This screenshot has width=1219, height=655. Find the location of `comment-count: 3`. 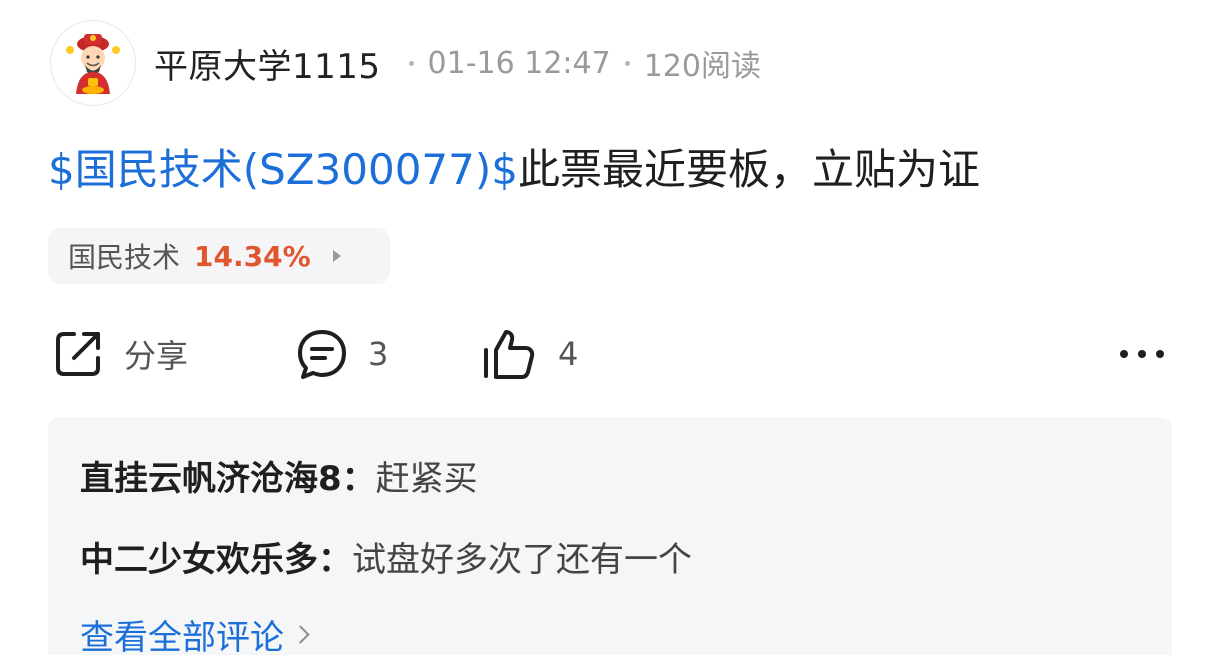

comment-count: 3 is located at coordinates (378, 354).